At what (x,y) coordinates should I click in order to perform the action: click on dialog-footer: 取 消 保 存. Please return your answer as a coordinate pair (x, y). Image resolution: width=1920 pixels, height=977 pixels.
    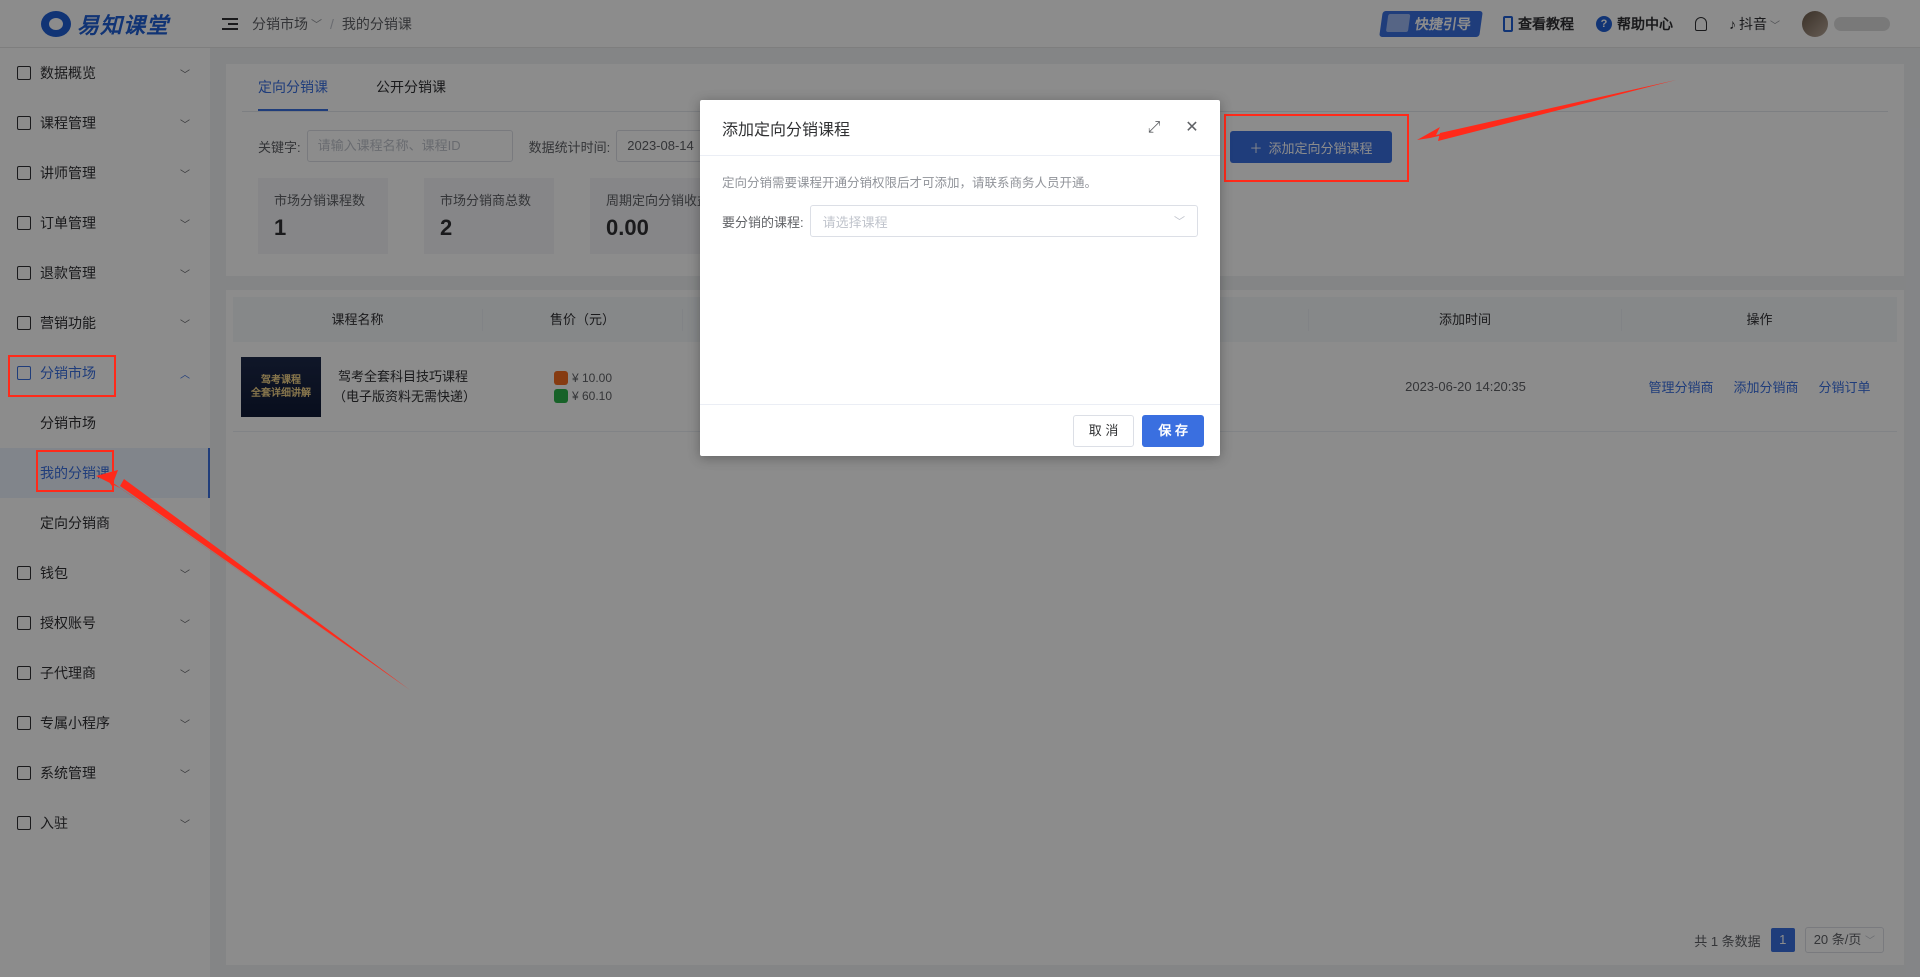
    Looking at the image, I should click on (960, 430).